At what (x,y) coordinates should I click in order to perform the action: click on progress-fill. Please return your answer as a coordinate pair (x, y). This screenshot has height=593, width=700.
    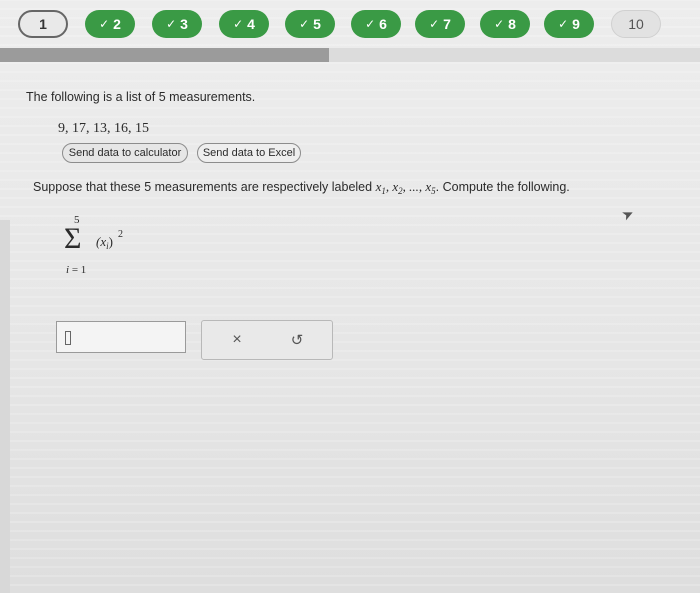
    Looking at the image, I should click on (164, 55).